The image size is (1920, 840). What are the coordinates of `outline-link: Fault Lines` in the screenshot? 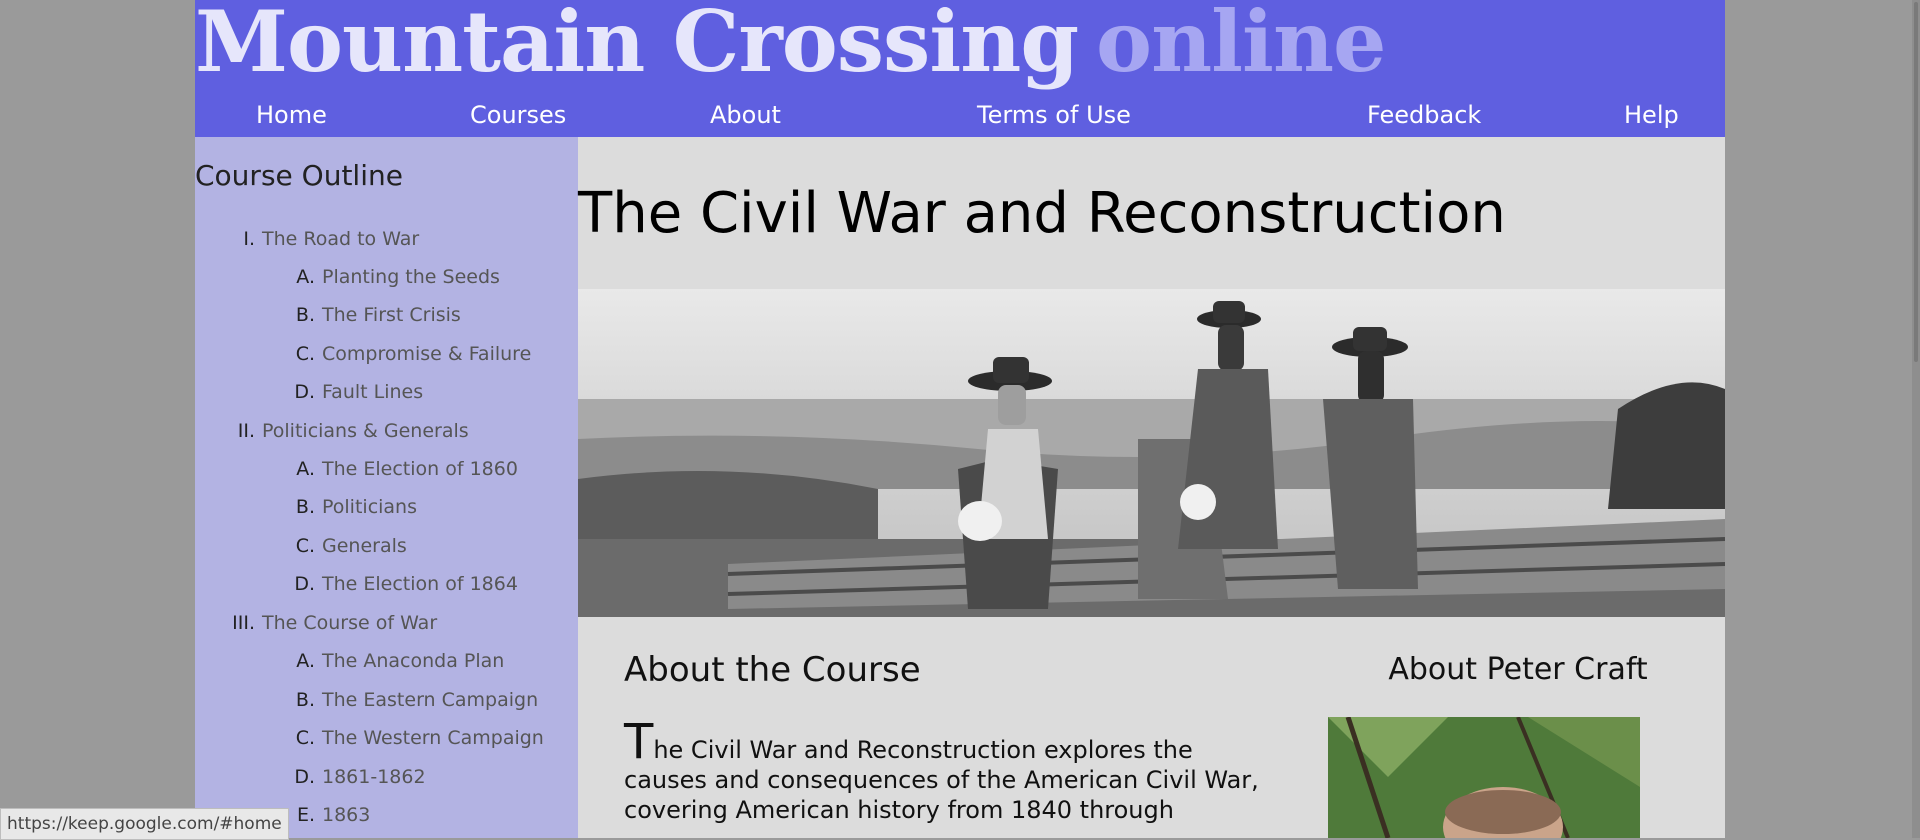 It's located at (372, 392).